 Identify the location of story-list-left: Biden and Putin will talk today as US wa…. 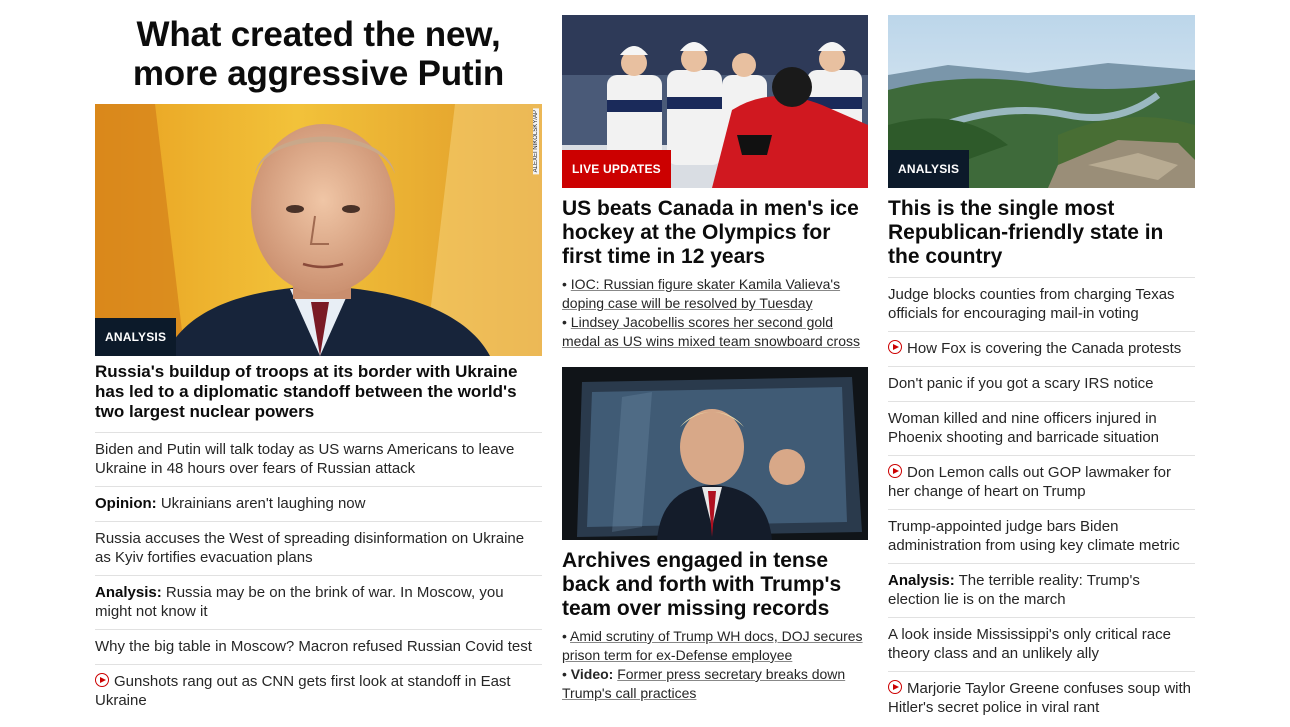
(318, 575).